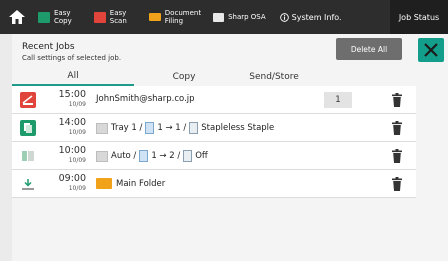 This screenshot has width=448, height=261. What do you see at coordinates (214, 100) in the screenshot?
I see `job-row: 15:00 10/09 JohnSmith@sharp.co.jp 1` at bounding box center [214, 100].